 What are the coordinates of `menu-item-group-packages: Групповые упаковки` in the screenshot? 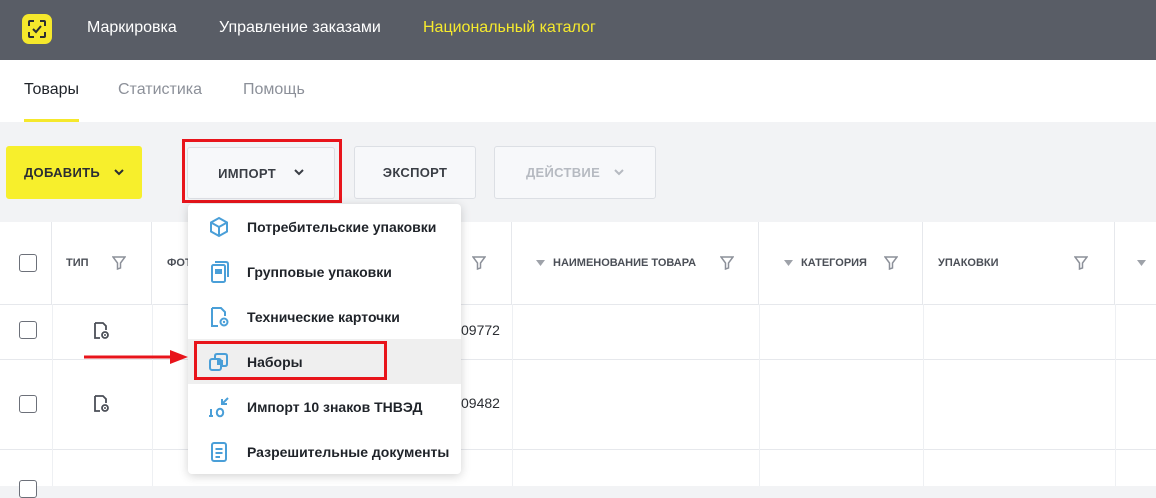 It's located at (324, 271).